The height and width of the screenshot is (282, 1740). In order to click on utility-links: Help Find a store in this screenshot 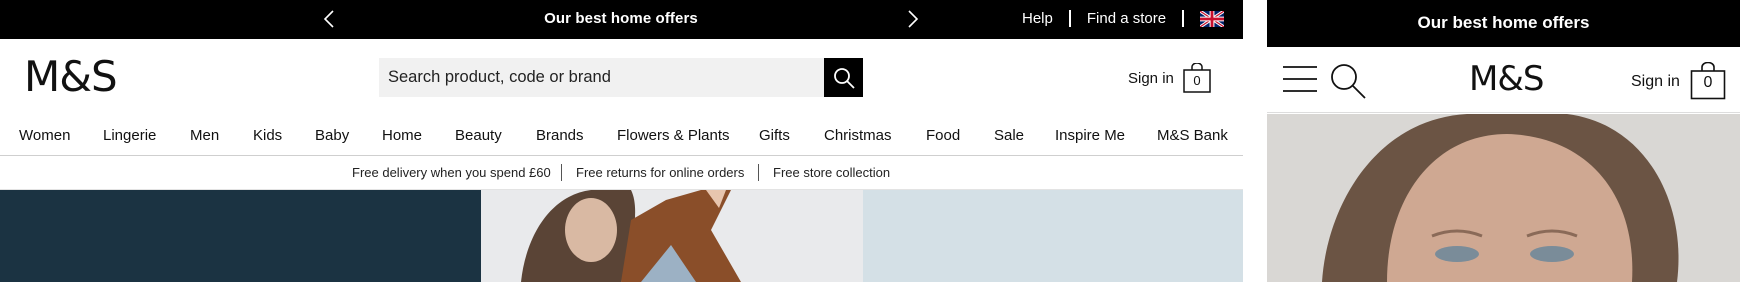, I will do `click(1123, 18)`.